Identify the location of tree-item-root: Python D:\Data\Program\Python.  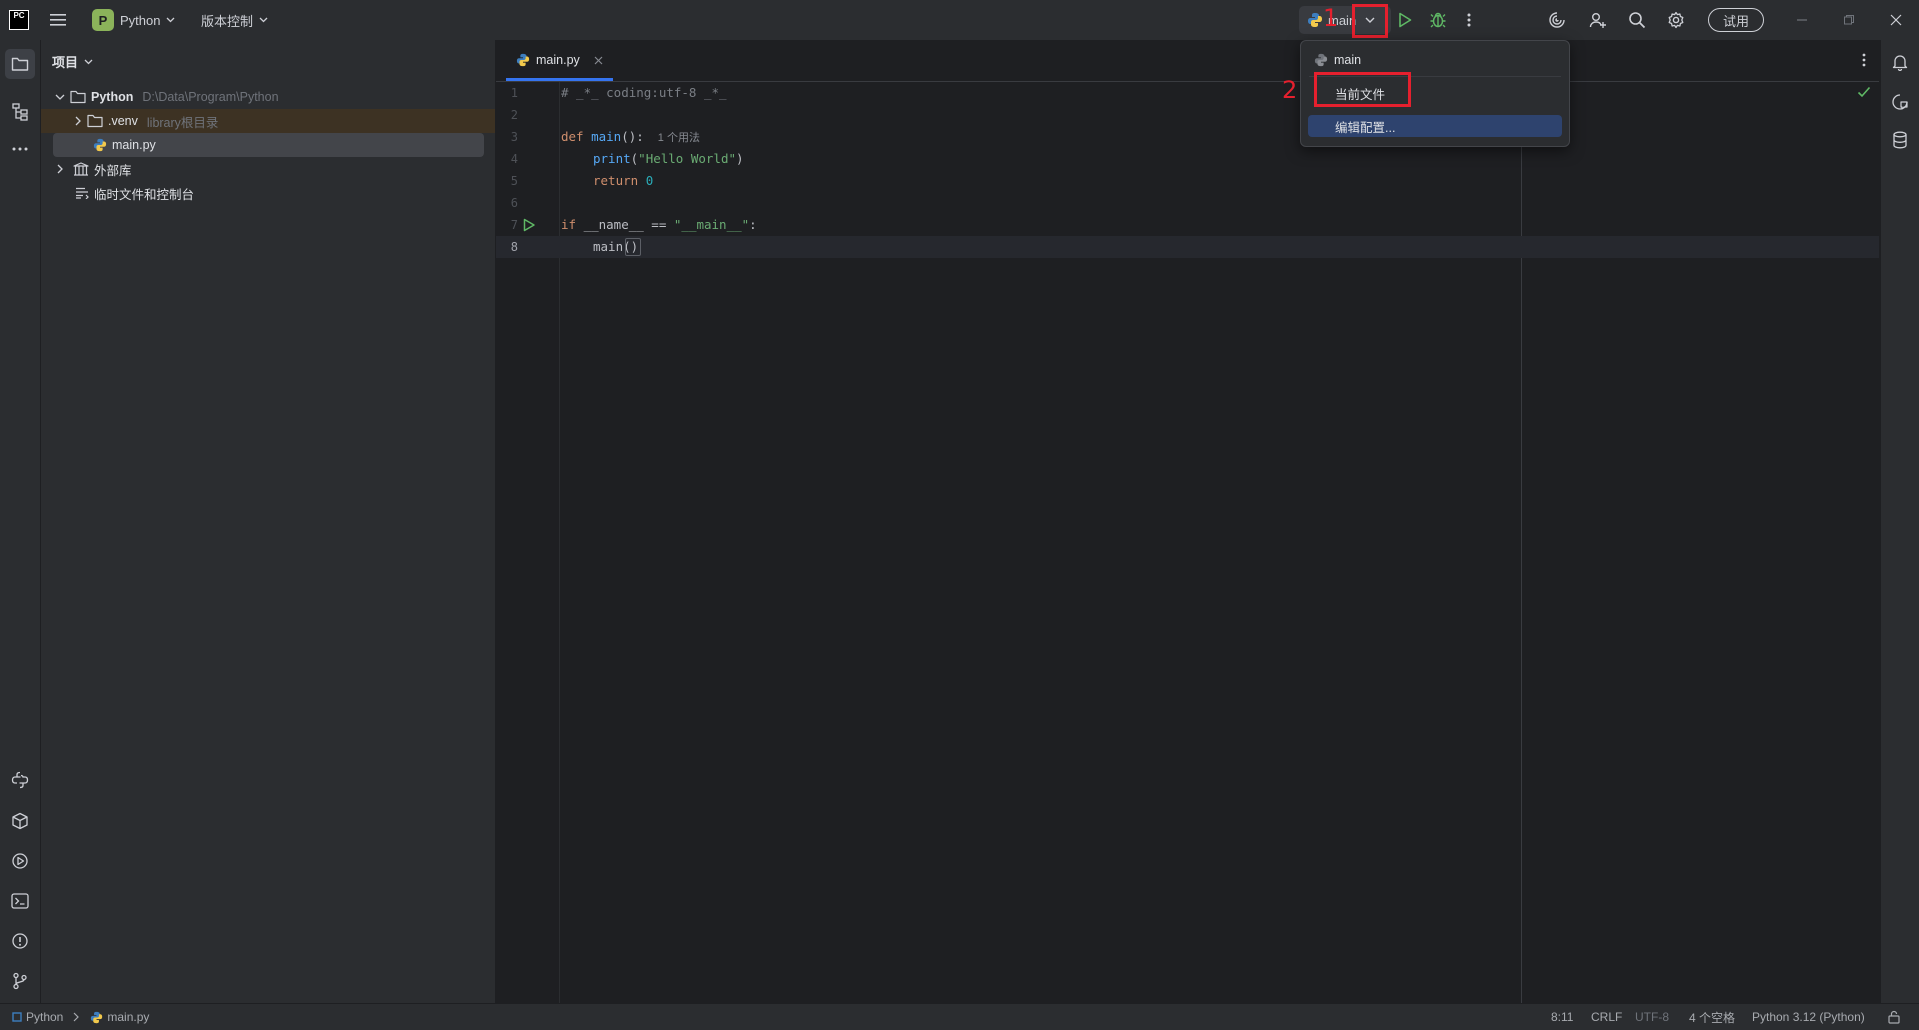
(268, 97).